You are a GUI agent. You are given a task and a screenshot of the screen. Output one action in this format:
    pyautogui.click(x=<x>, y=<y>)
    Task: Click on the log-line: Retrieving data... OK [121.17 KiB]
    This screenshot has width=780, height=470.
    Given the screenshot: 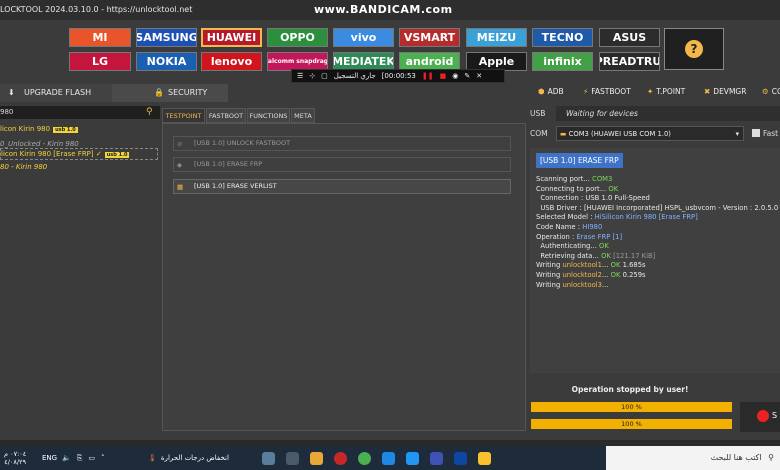 What is the action you would take?
    pyautogui.click(x=596, y=255)
    